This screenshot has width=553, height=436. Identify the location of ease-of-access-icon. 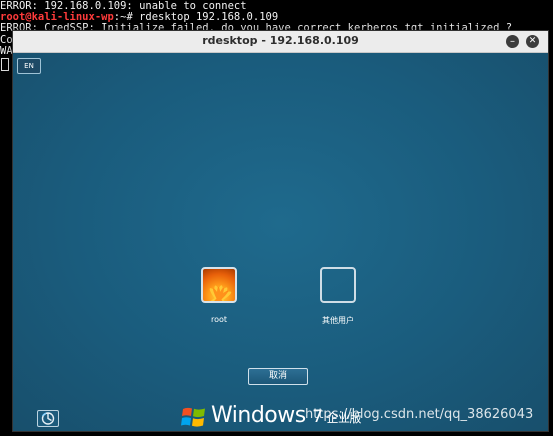
(48, 418).